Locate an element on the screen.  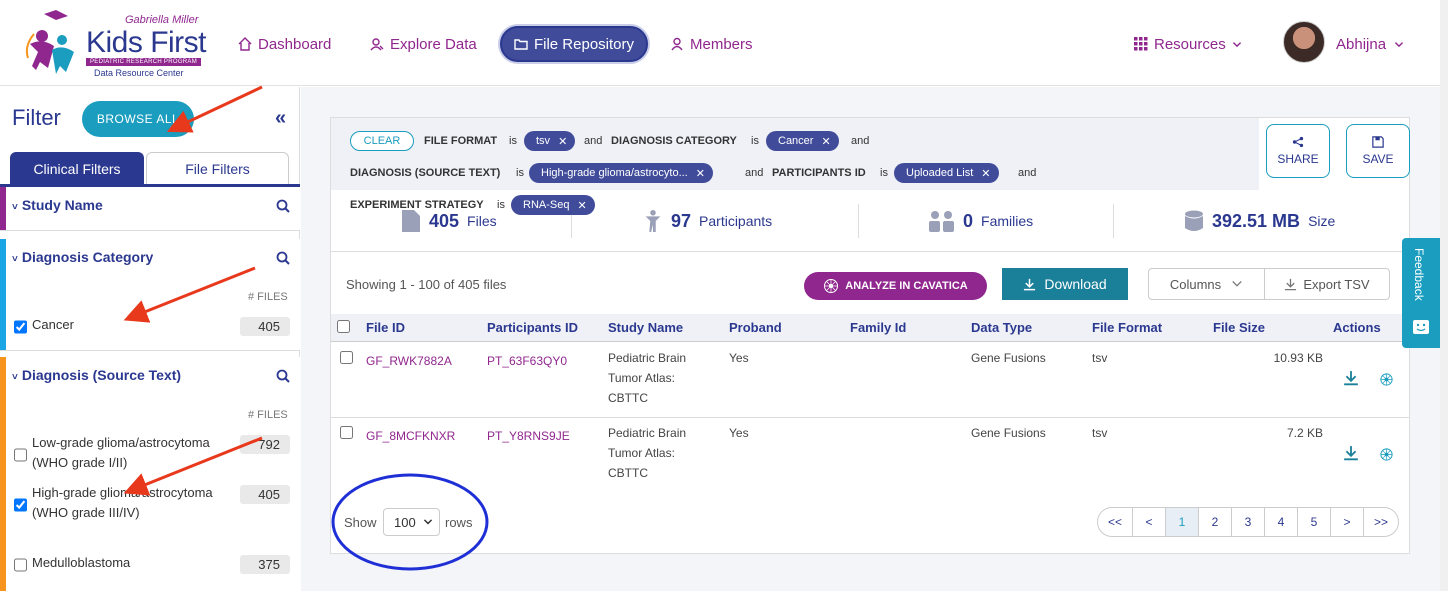
download-button: Download is located at coordinates (1065, 284).